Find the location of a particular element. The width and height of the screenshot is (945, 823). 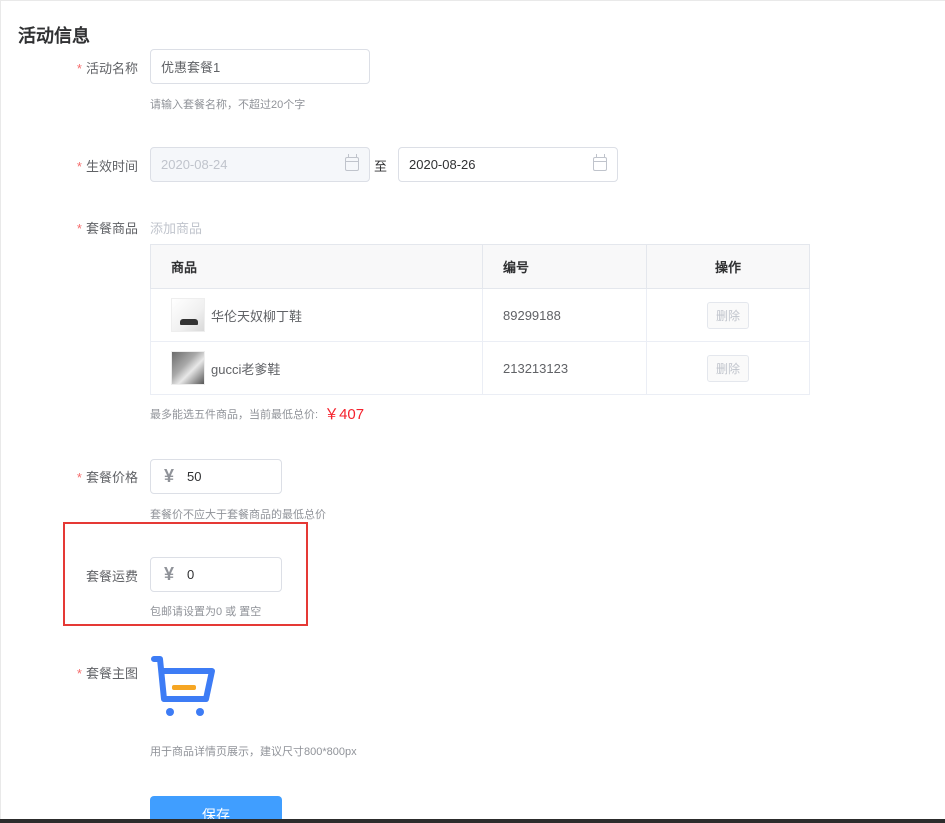

time-label: * 生效时间 is located at coordinates (78, 165).